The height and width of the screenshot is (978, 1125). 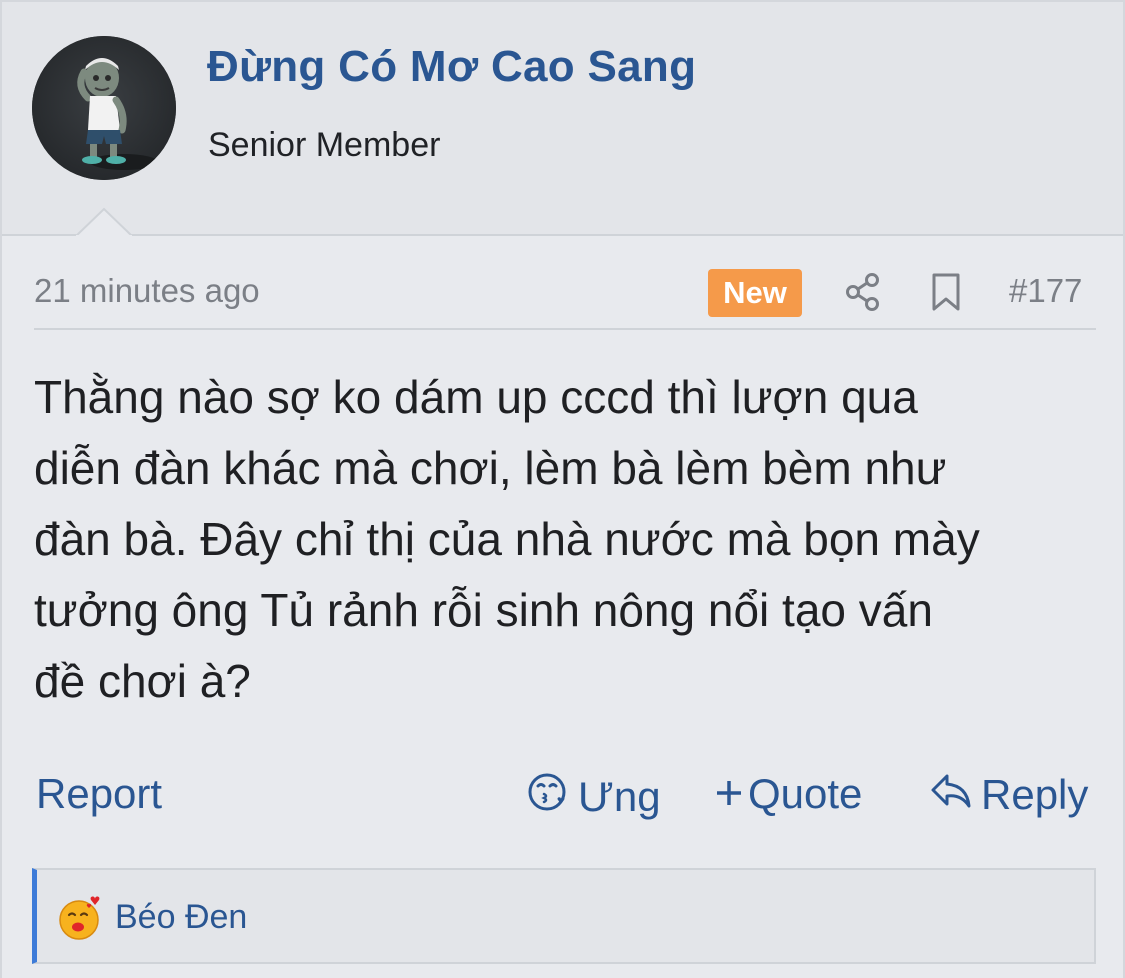 What do you see at coordinates (946, 292) in the screenshot?
I see `bookmark-icon` at bounding box center [946, 292].